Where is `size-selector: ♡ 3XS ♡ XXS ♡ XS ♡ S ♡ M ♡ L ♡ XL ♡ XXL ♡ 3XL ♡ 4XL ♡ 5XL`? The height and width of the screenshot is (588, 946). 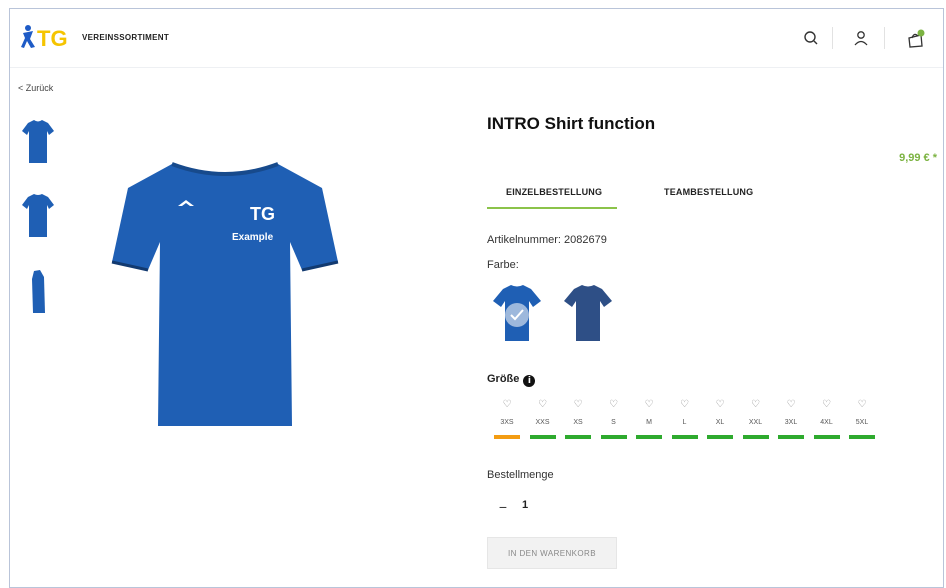 size-selector: ♡ 3XS ♡ XXS ♡ XS ♡ S ♡ M ♡ L ♡ XL ♡ XXL ♡ 3XL ♡ 4XL ♡ 5XL is located at coordinates (692, 425).